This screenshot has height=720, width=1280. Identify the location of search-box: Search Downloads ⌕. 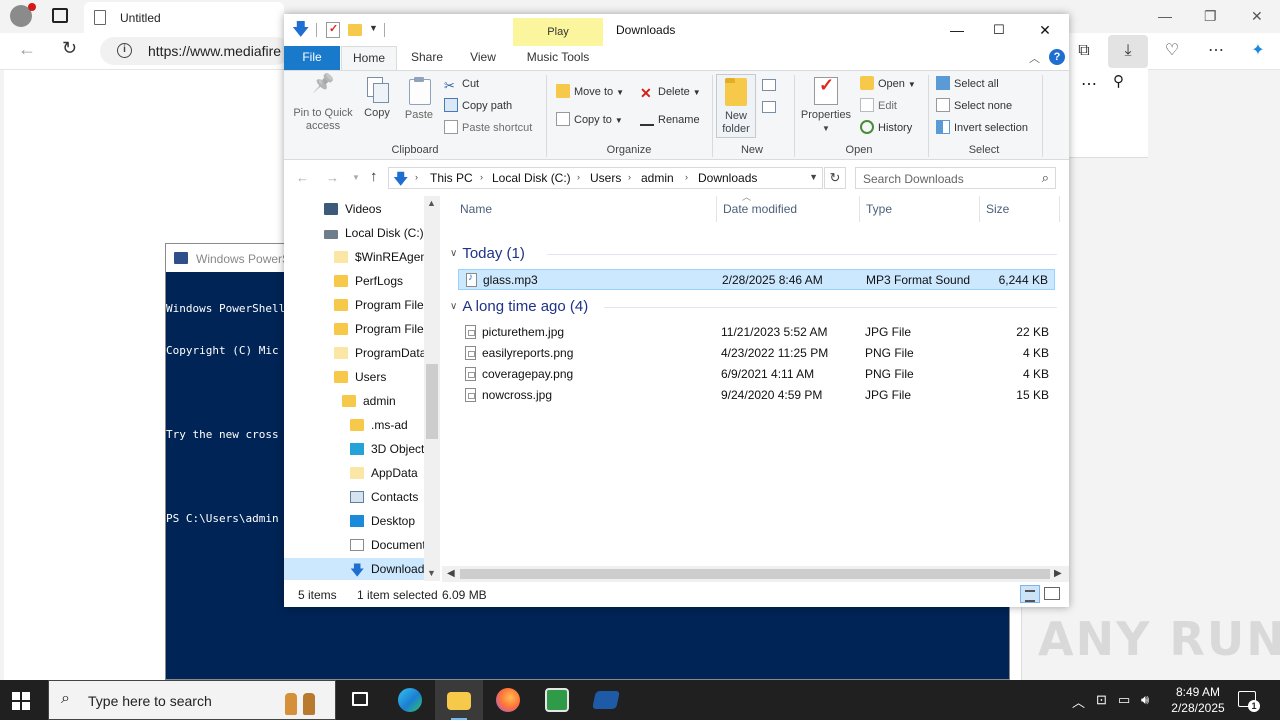
(955, 178).